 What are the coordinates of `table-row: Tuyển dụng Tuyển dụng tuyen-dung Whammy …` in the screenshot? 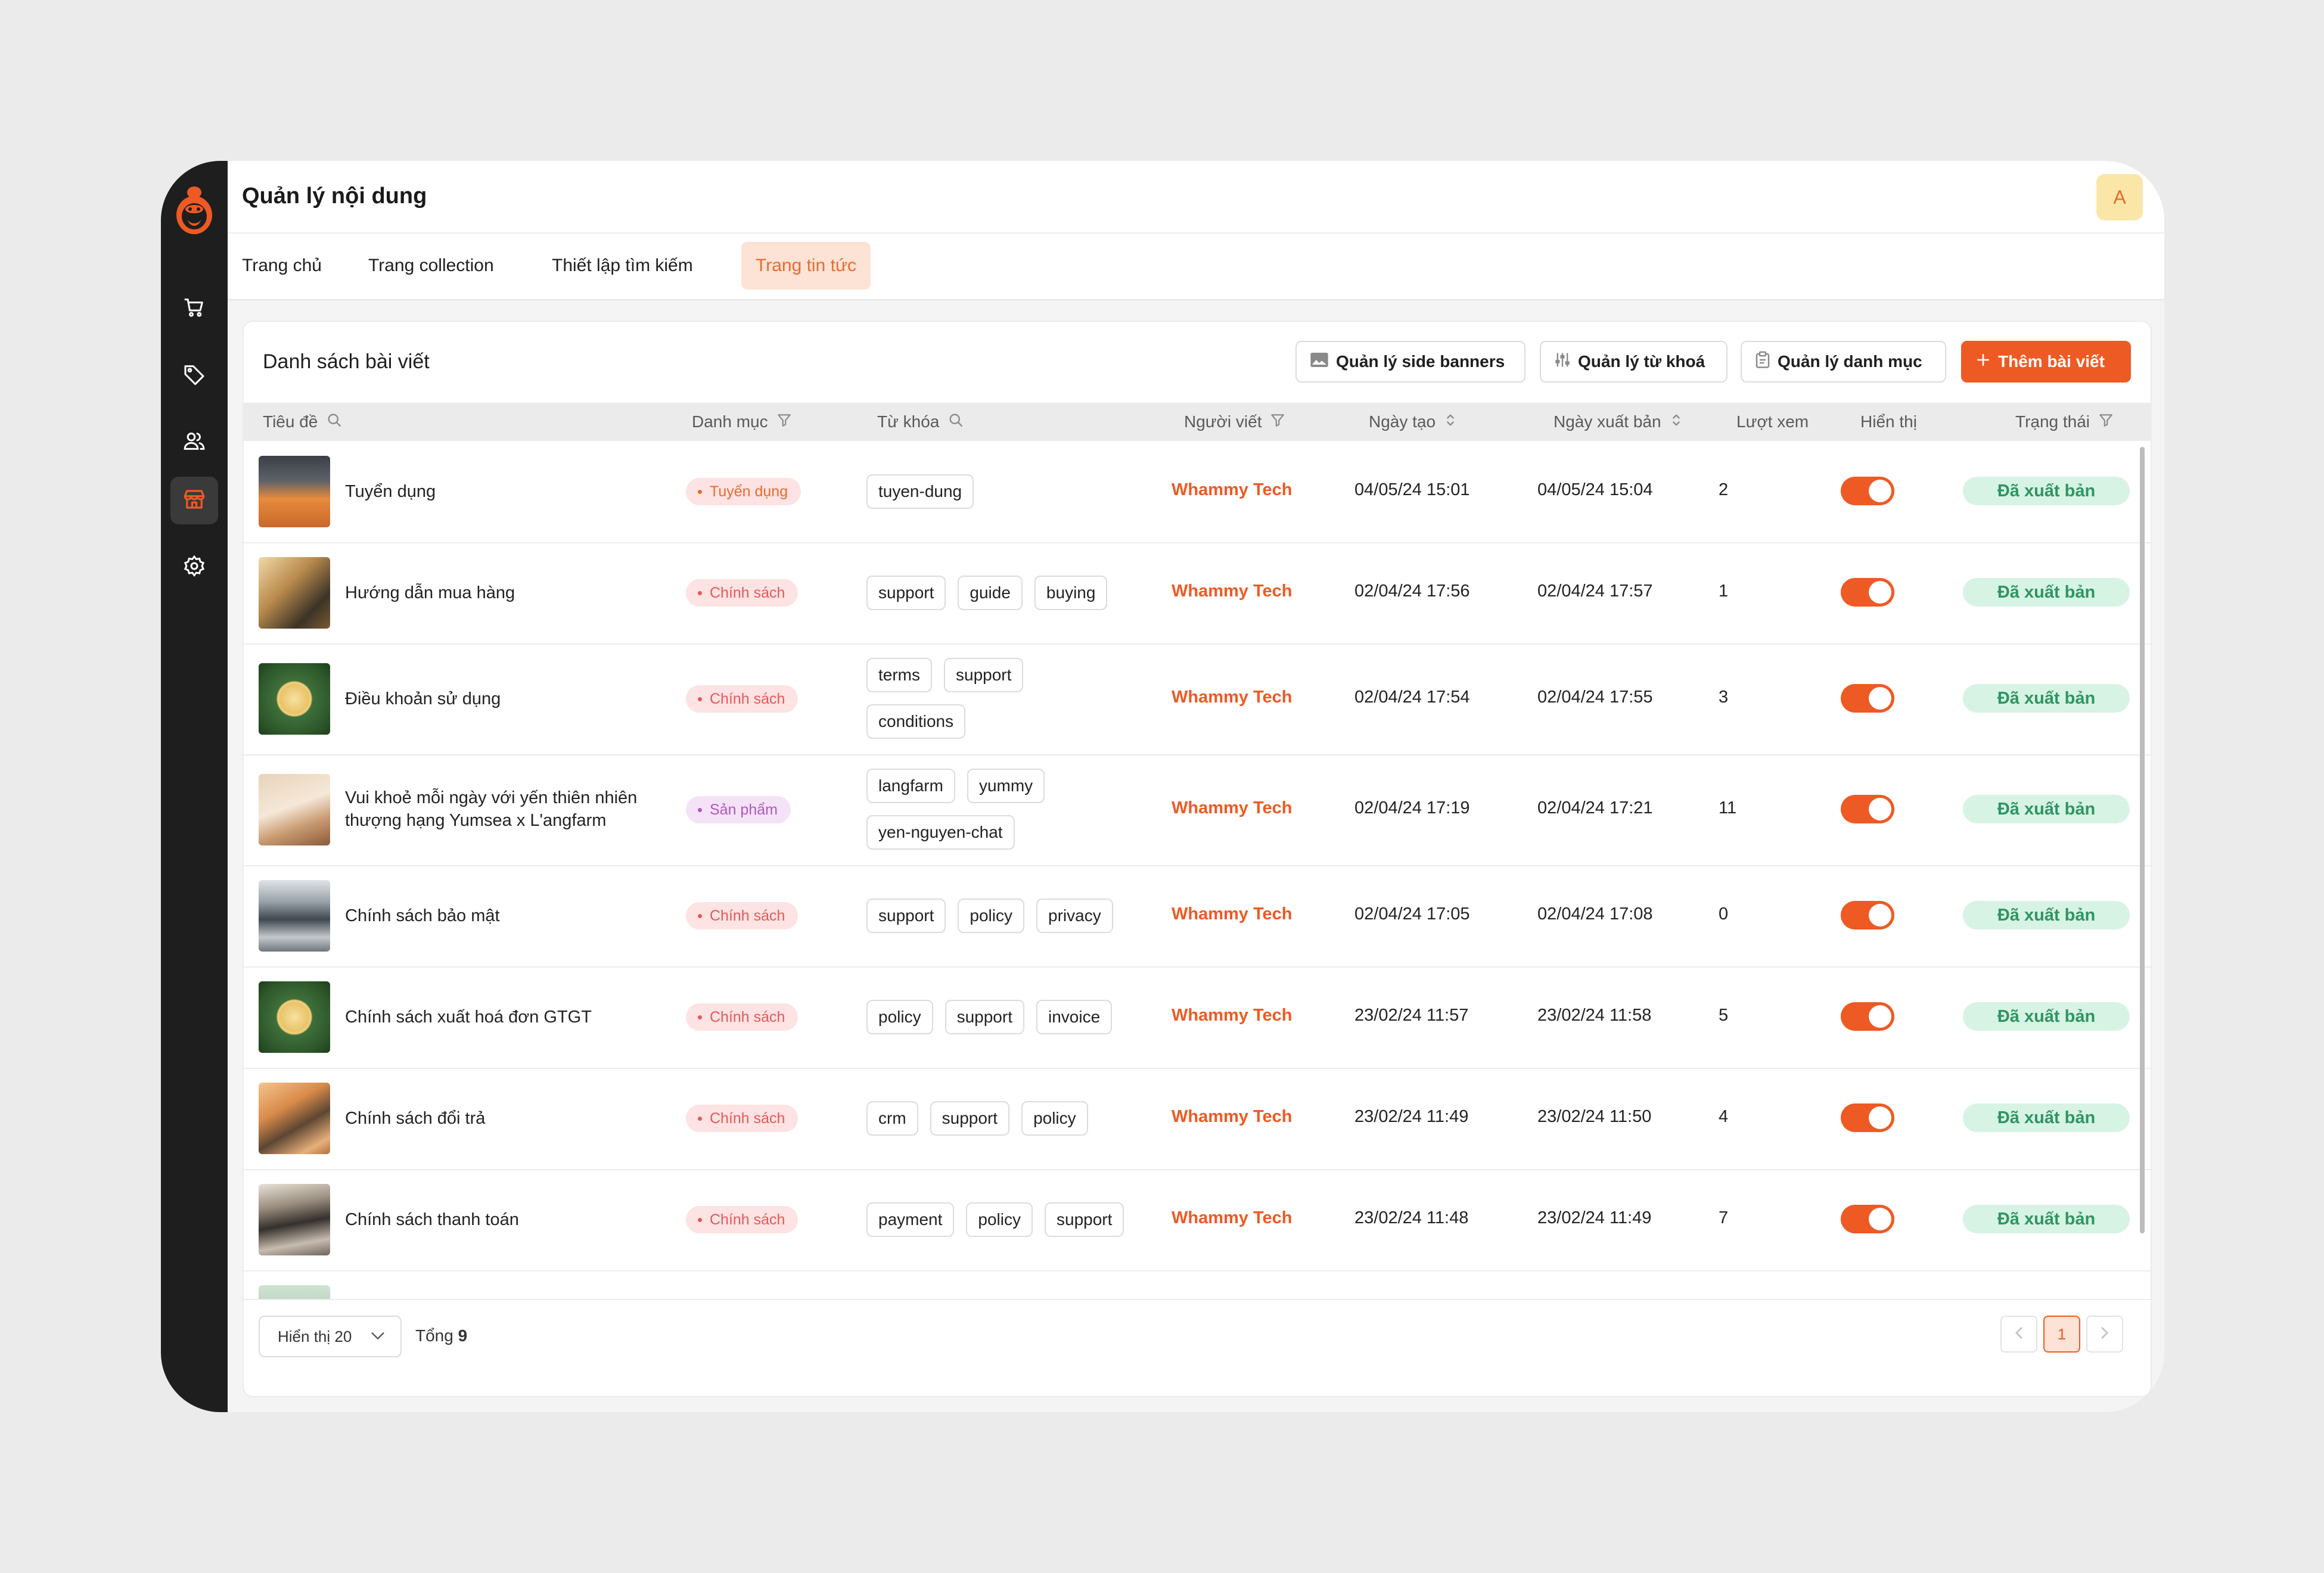 It's located at (1197, 492).